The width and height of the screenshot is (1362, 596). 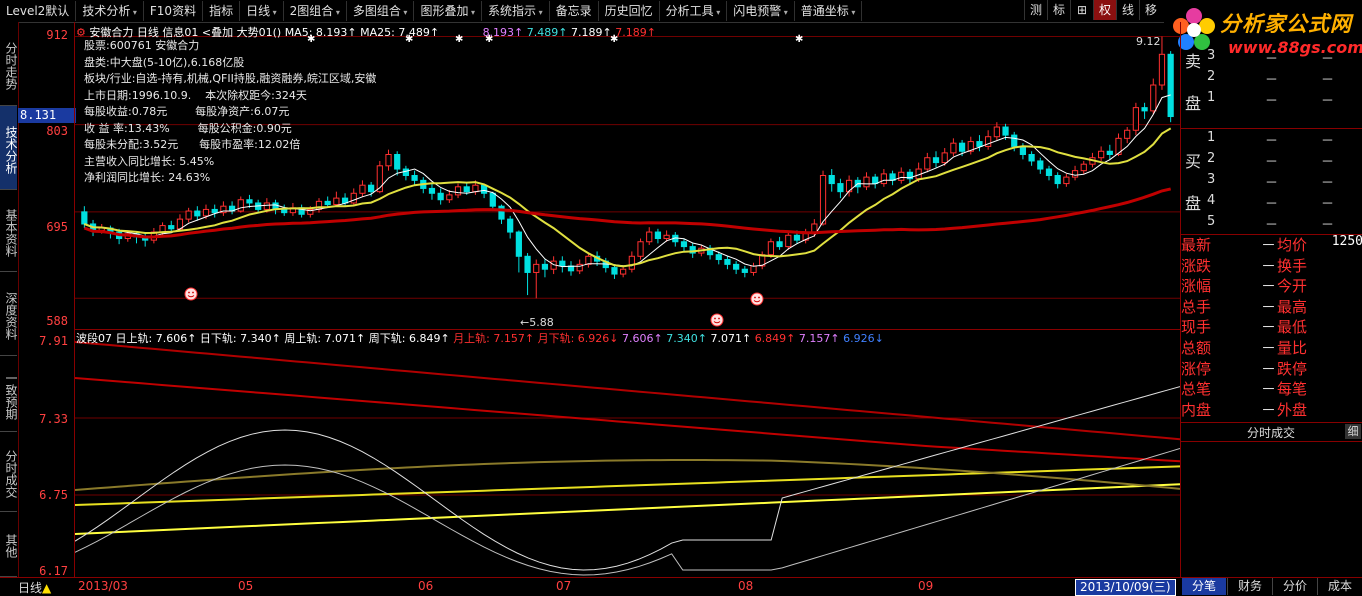 What do you see at coordinates (53, 571) in the screenshot?
I see `y-label: 6.17` at bounding box center [53, 571].